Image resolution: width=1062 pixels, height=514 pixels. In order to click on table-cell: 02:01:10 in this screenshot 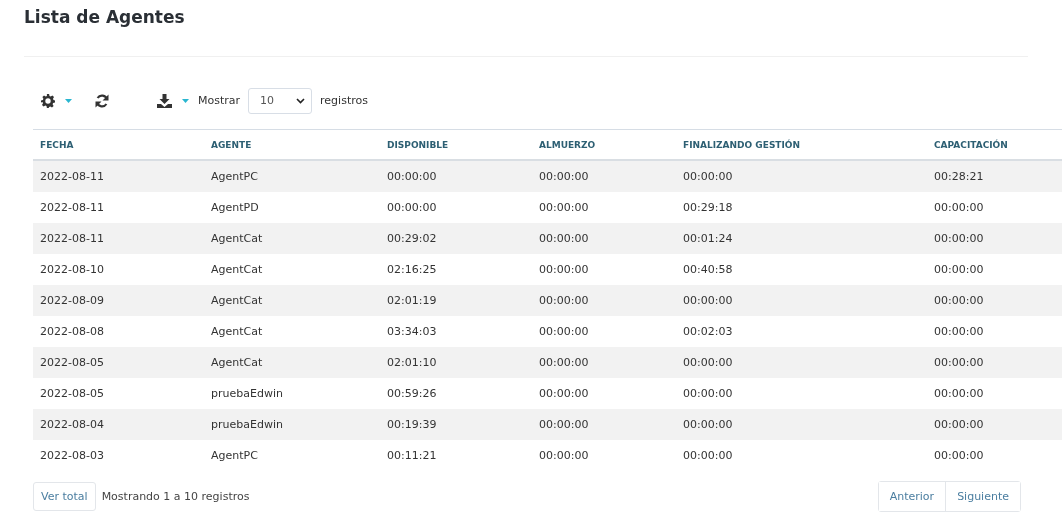, I will do `click(456, 362)`.